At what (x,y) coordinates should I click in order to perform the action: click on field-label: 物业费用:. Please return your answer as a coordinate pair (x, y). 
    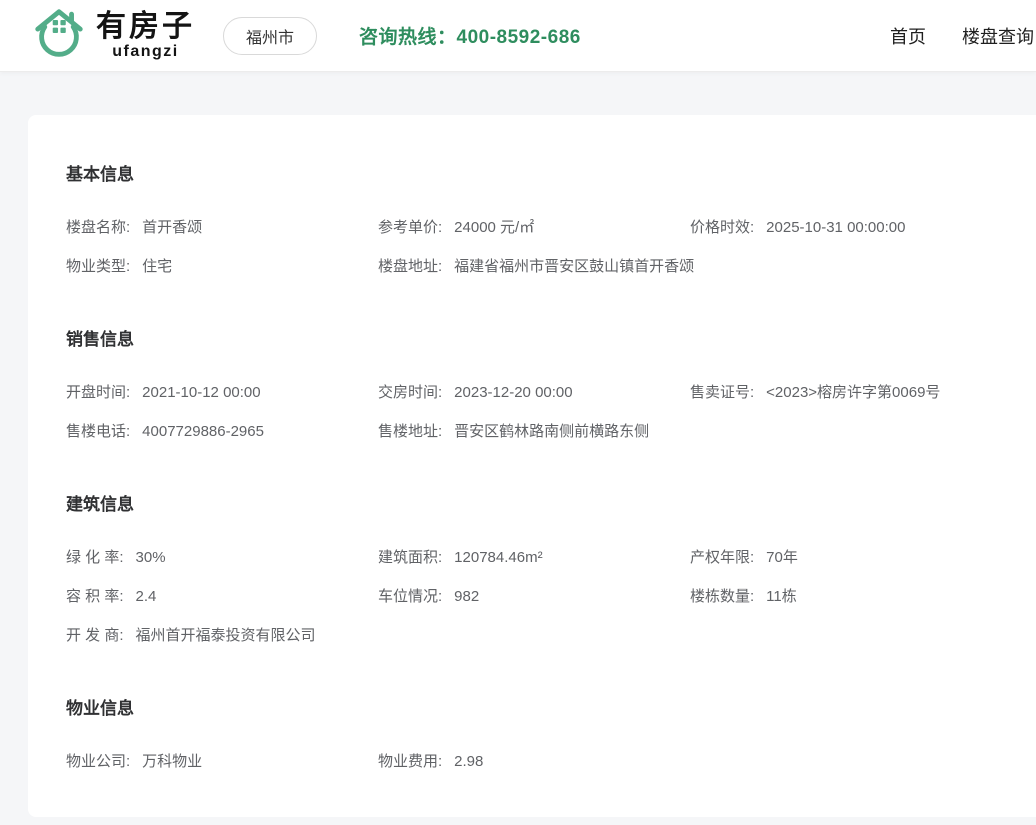
    Looking at the image, I should click on (410, 761).